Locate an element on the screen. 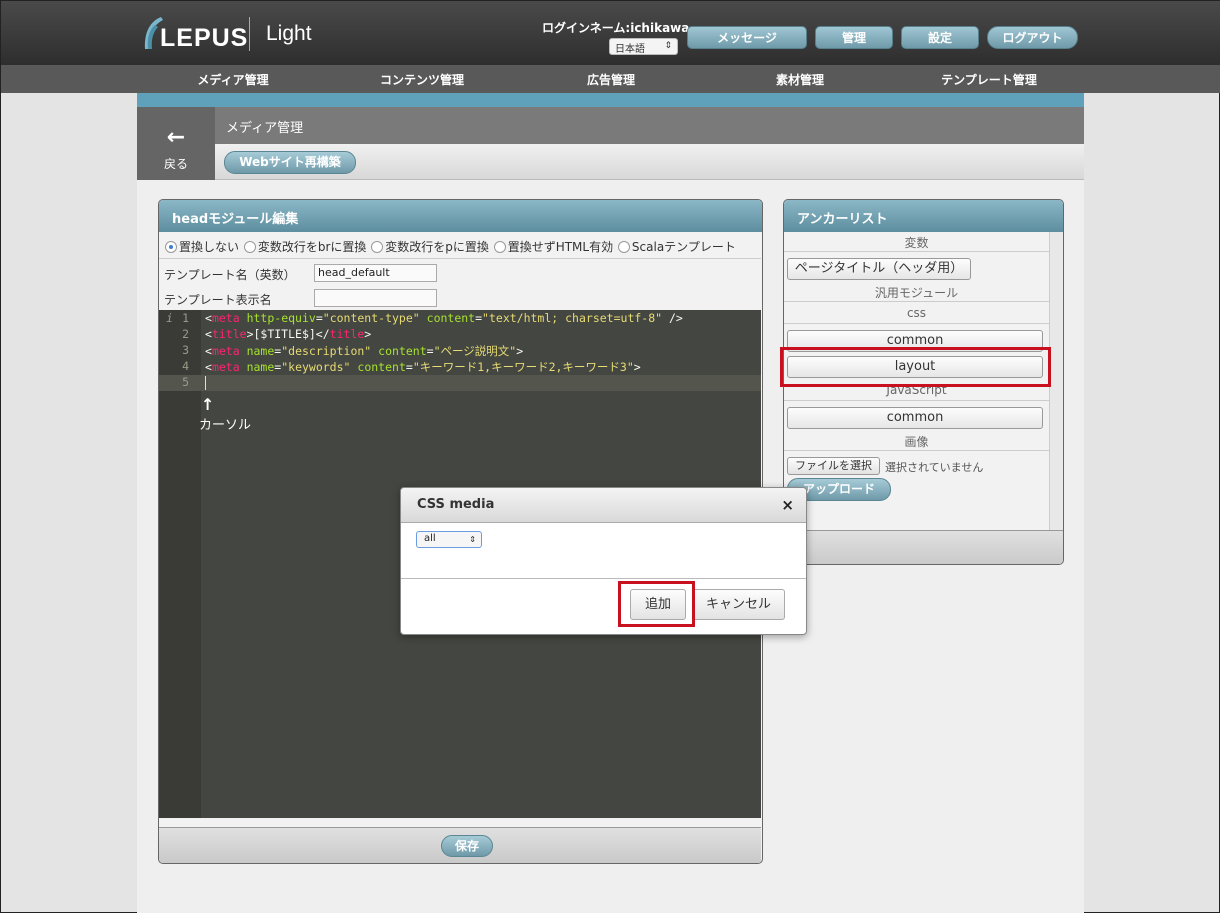  line-number: 1 is located at coordinates (185, 318).